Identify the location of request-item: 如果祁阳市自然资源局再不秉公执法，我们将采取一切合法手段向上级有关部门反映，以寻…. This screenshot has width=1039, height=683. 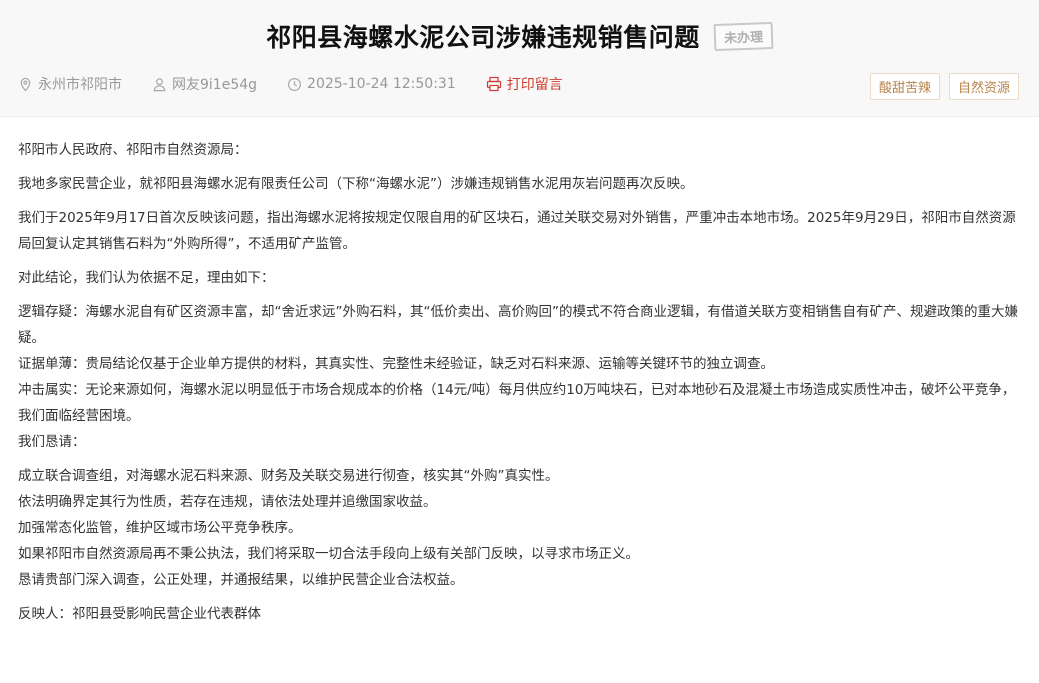
(328, 554).